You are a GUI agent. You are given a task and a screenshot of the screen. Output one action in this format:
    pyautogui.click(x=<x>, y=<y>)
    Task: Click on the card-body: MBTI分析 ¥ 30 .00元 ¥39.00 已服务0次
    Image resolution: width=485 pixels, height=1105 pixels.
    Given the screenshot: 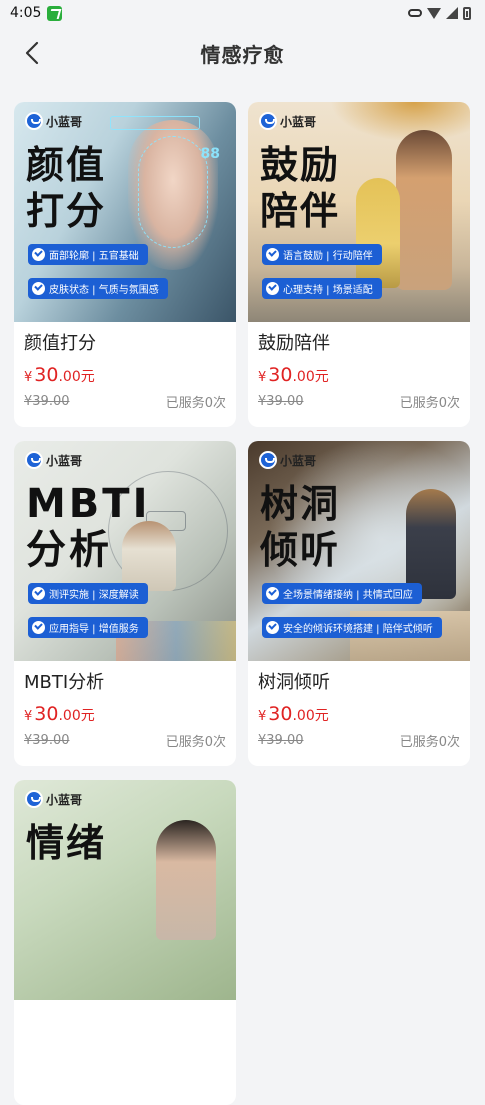 What is the action you would take?
    pyautogui.click(x=125, y=705)
    